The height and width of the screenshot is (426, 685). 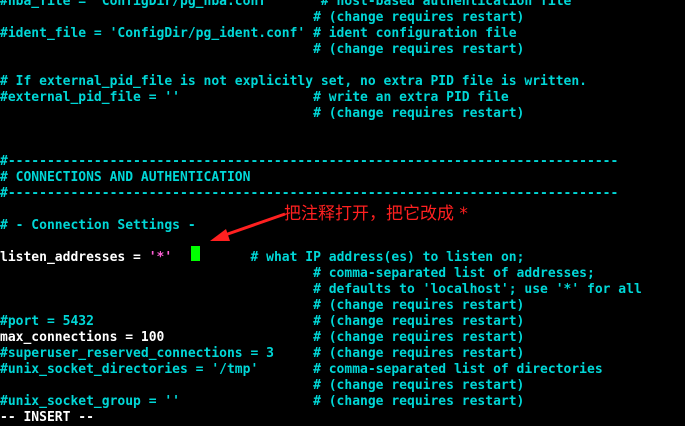 What do you see at coordinates (376, 214) in the screenshot?
I see `annotation-text: 把注释打开，把它改成 *` at bounding box center [376, 214].